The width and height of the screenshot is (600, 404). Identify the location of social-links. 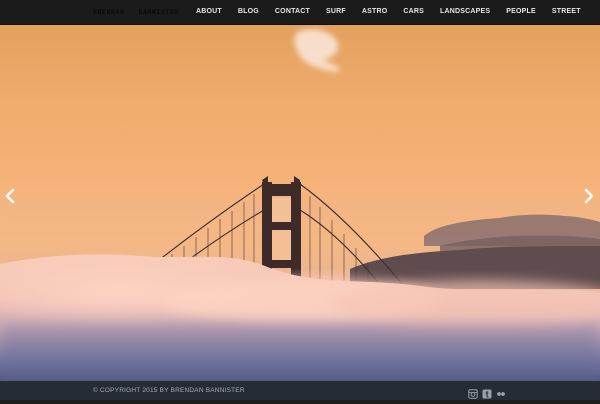
(487, 392).